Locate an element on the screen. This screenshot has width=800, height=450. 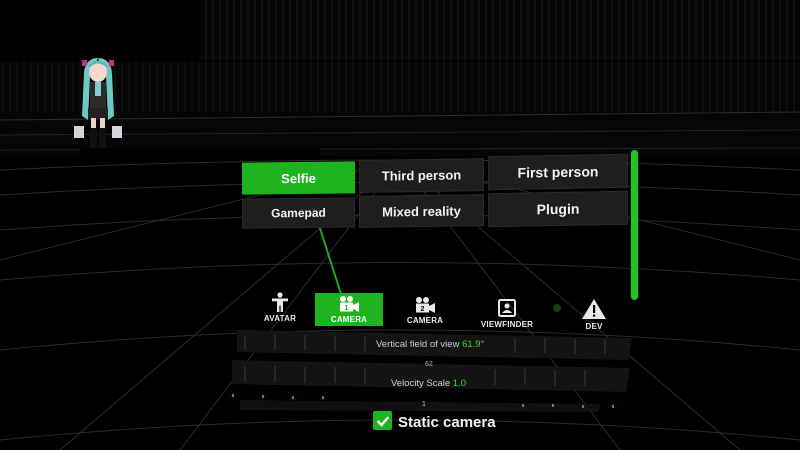
camera-2-icon: 2 is located at coordinates (425, 305).